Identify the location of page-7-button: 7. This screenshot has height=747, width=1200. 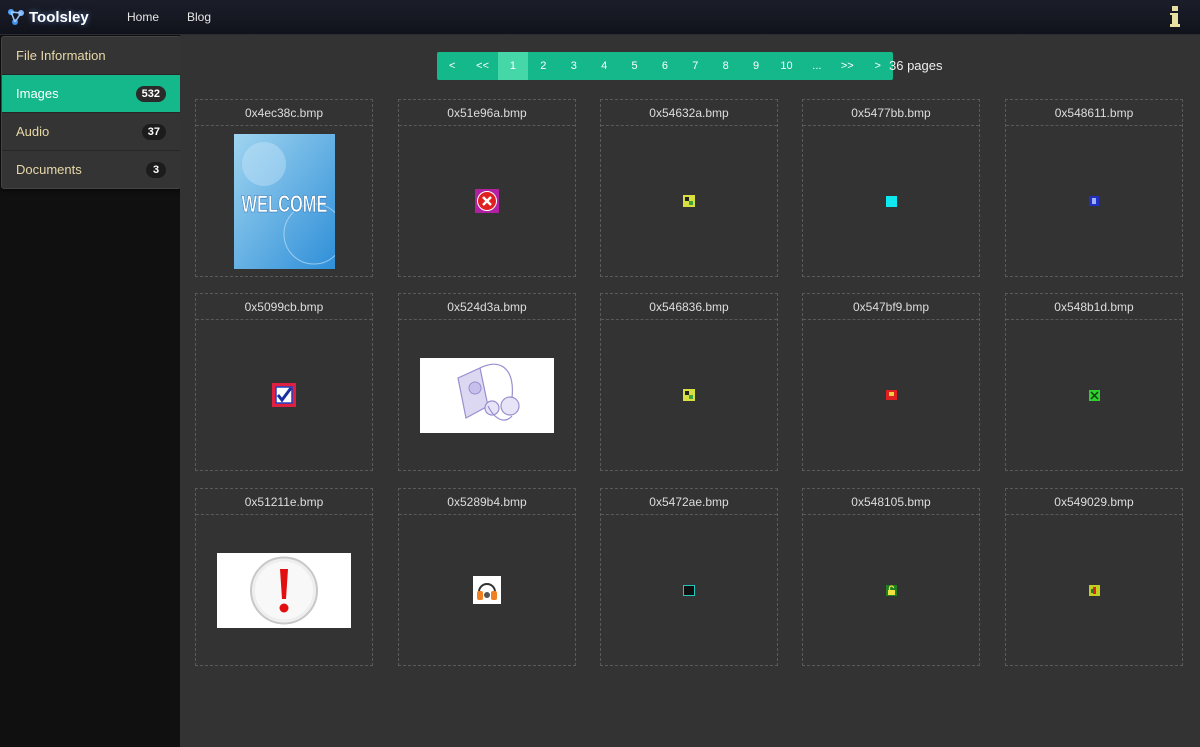
(695, 66).